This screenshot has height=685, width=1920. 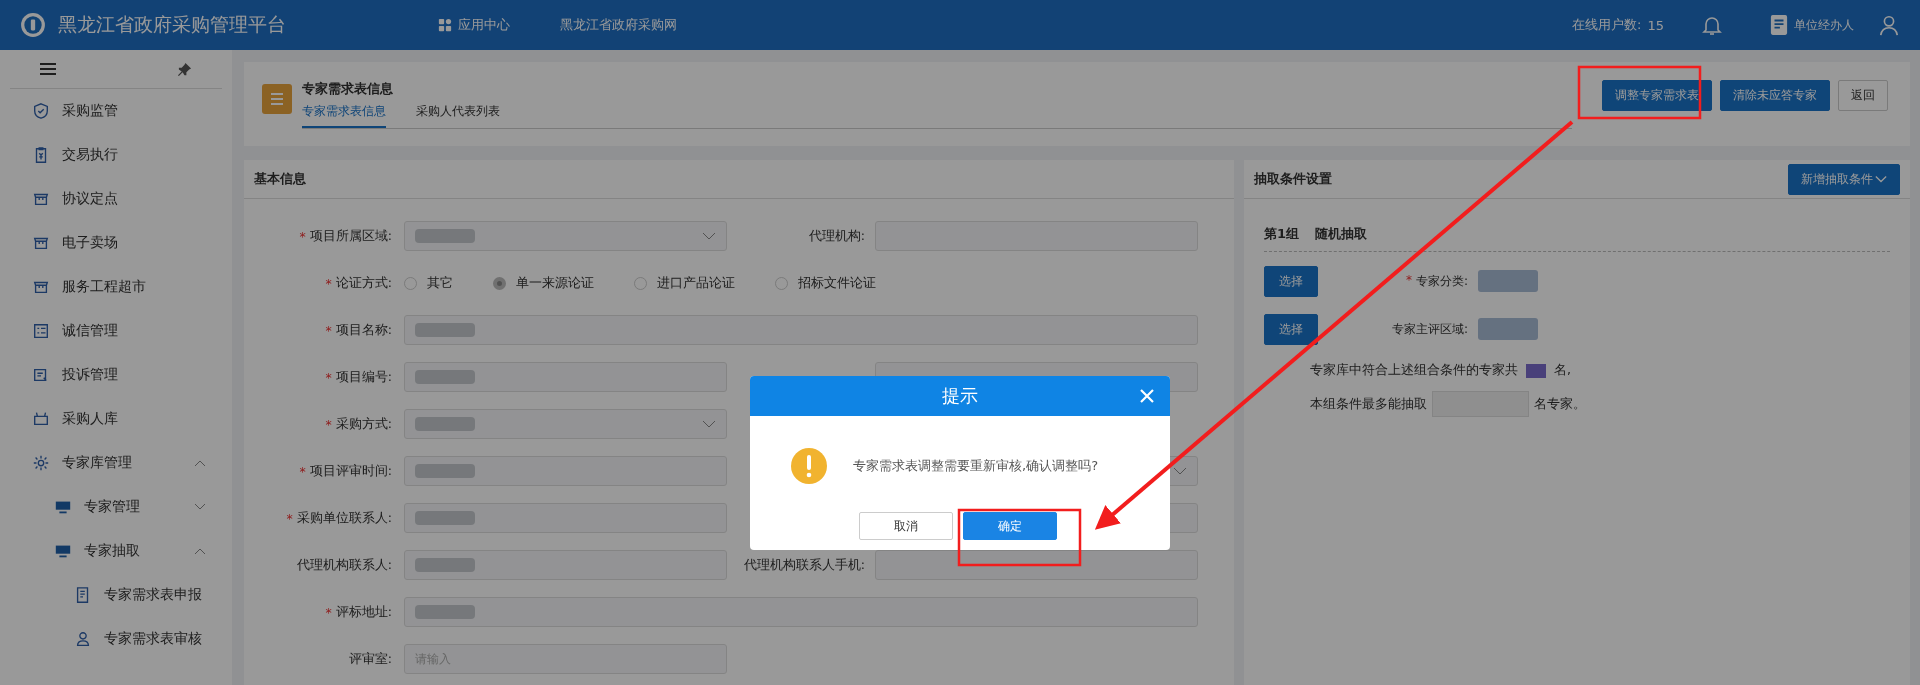 What do you see at coordinates (172, 24) in the screenshot?
I see `platform-title: 黑龙江省政府采购管理平台` at bounding box center [172, 24].